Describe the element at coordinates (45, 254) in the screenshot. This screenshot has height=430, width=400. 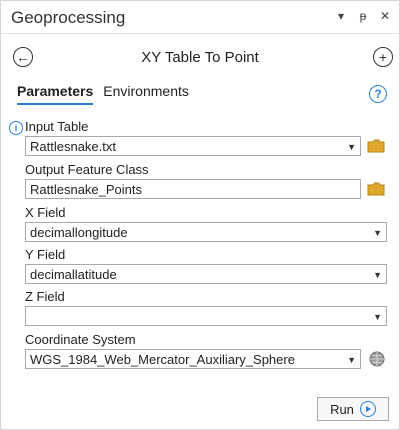
I see `y-field-label: Y Field` at that location.